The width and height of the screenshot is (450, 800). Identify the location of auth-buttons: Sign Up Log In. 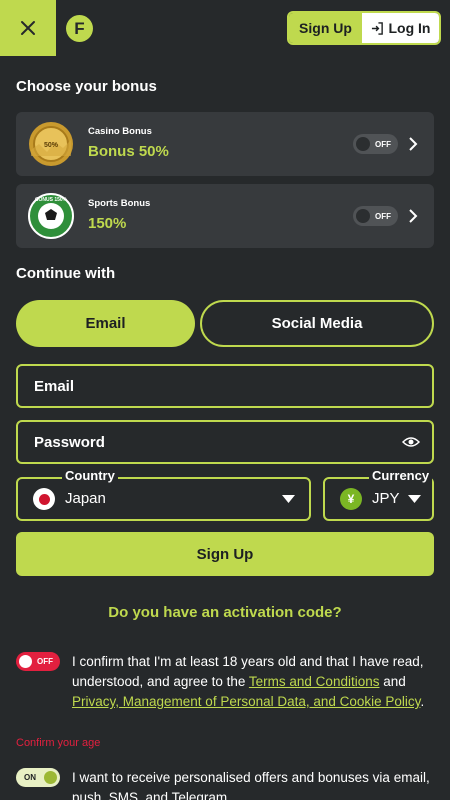
(364, 28).